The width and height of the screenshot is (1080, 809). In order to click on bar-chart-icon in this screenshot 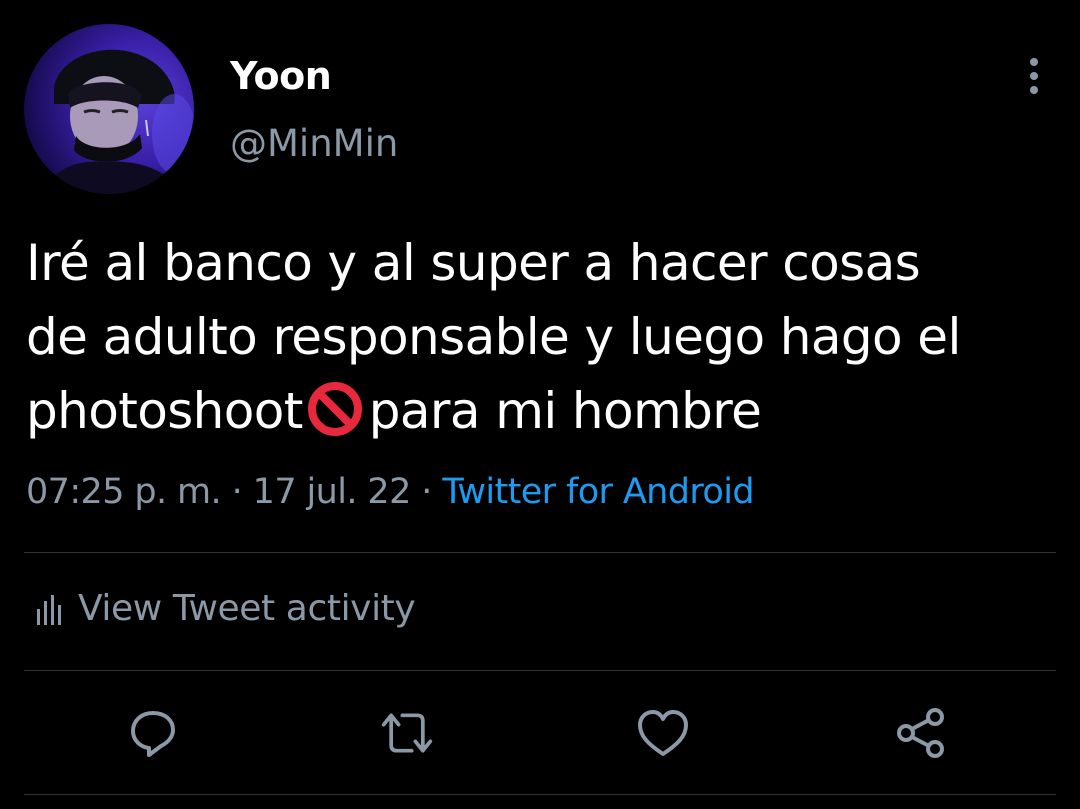, I will do `click(49, 609)`.